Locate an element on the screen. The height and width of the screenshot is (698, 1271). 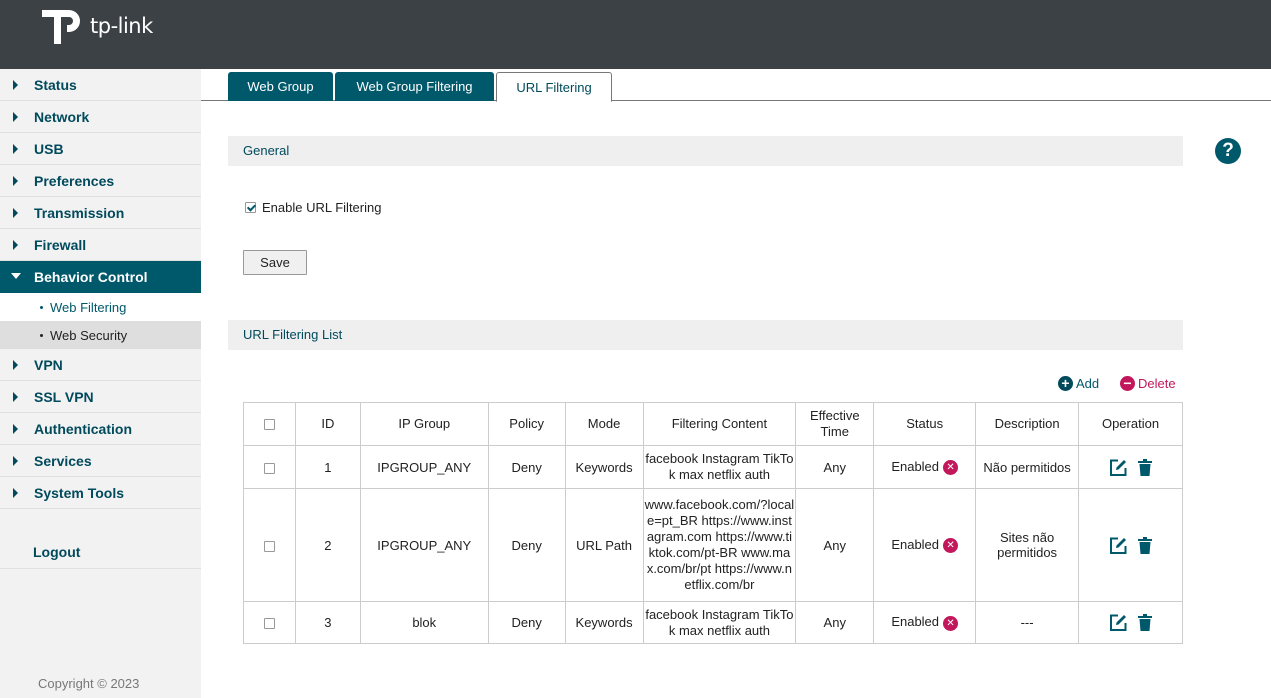
top-bar: tp-link is located at coordinates (635, 34).